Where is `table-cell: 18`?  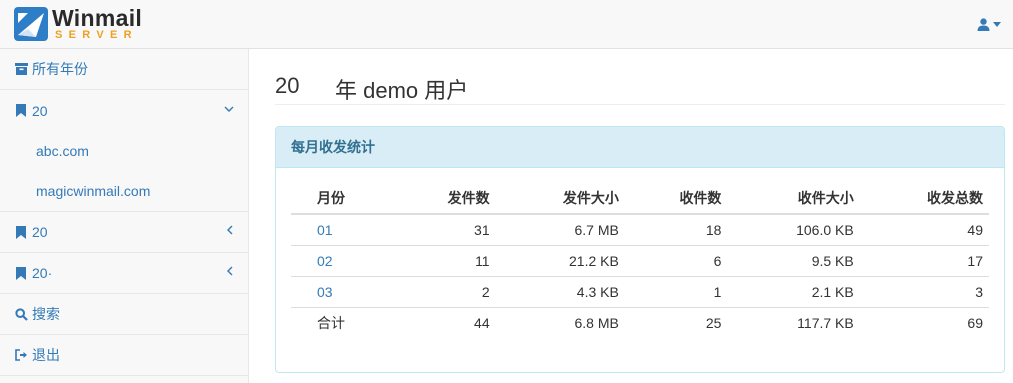 table-cell: 18 is located at coordinates (713, 230).